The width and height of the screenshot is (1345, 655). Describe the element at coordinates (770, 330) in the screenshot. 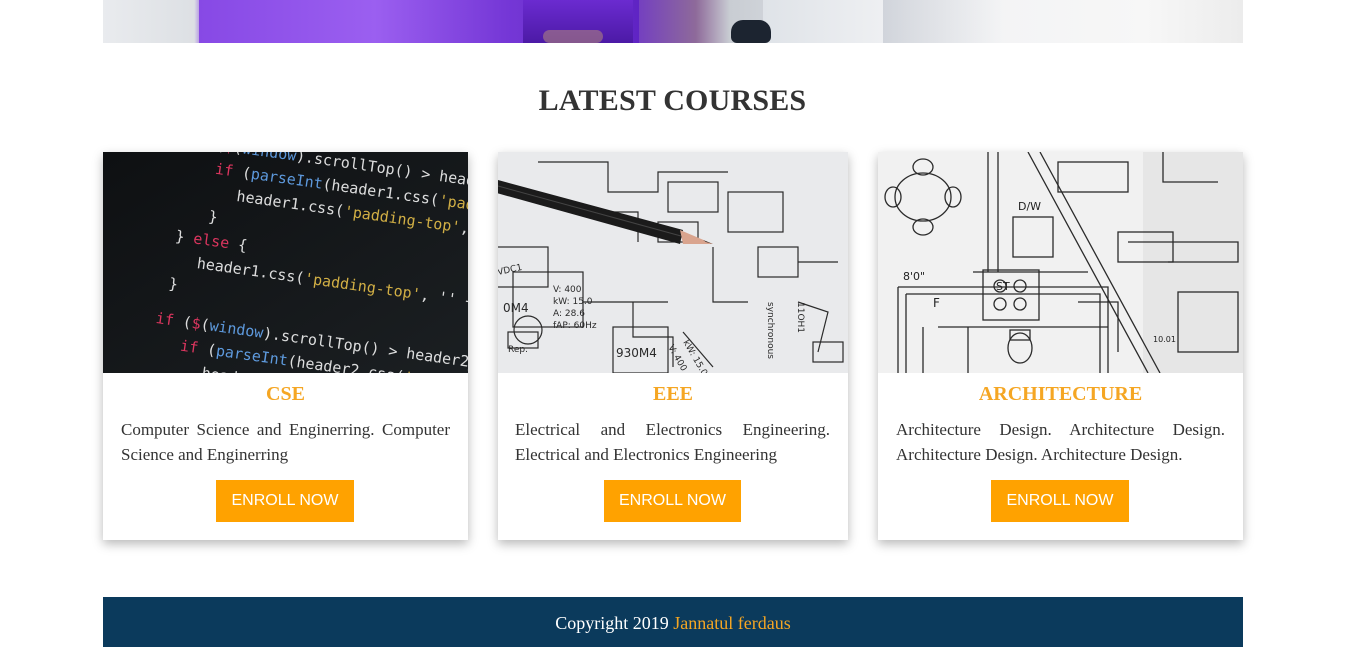

I see `svg-text: synchronous` at that location.